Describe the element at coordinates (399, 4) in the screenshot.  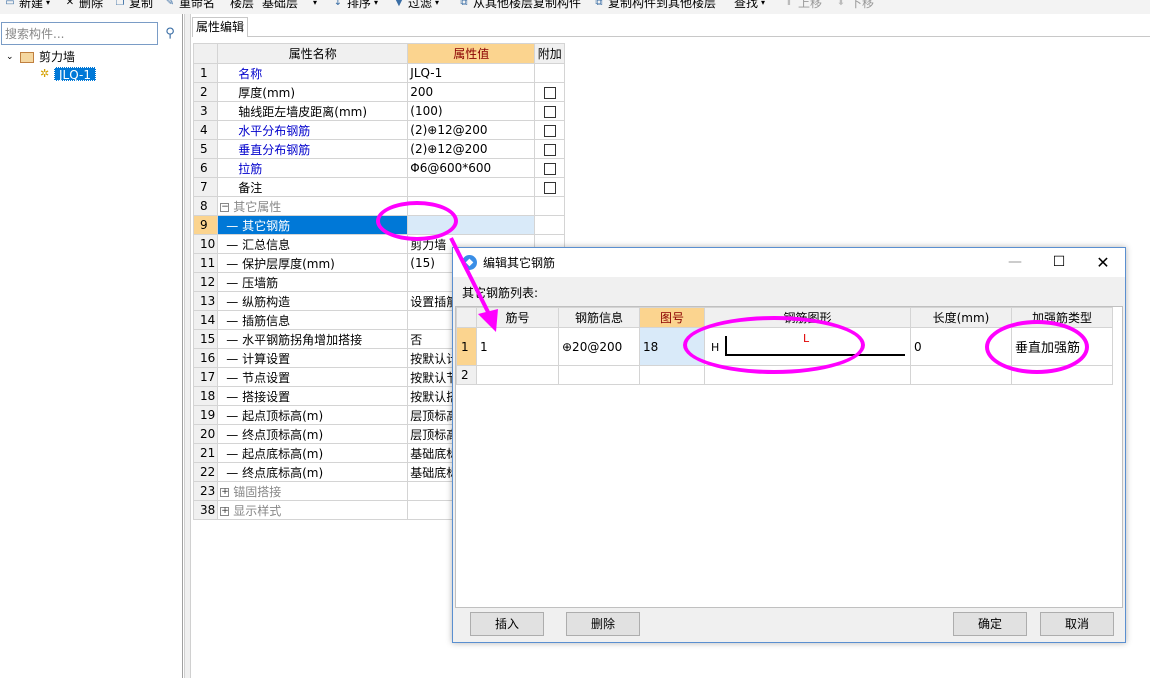
I see `filter-icon: ▼` at that location.